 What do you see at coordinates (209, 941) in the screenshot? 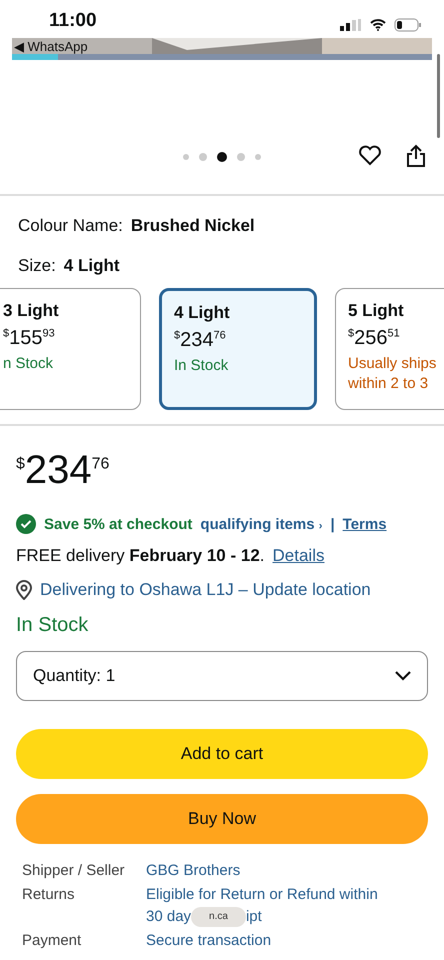
I see `detail-value: Secure transaction` at bounding box center [209, 941].